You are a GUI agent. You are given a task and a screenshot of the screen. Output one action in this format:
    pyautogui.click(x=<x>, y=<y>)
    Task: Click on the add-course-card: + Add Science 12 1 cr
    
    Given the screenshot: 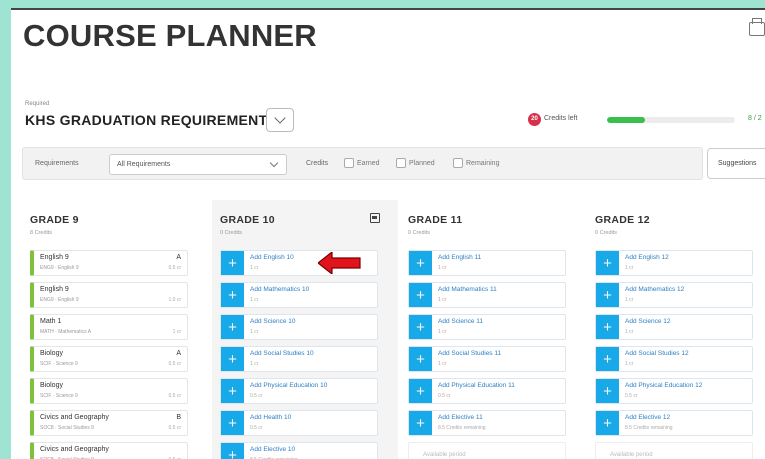 What is the action you would take?
    pyautogui.click(x=674, y=327)
    